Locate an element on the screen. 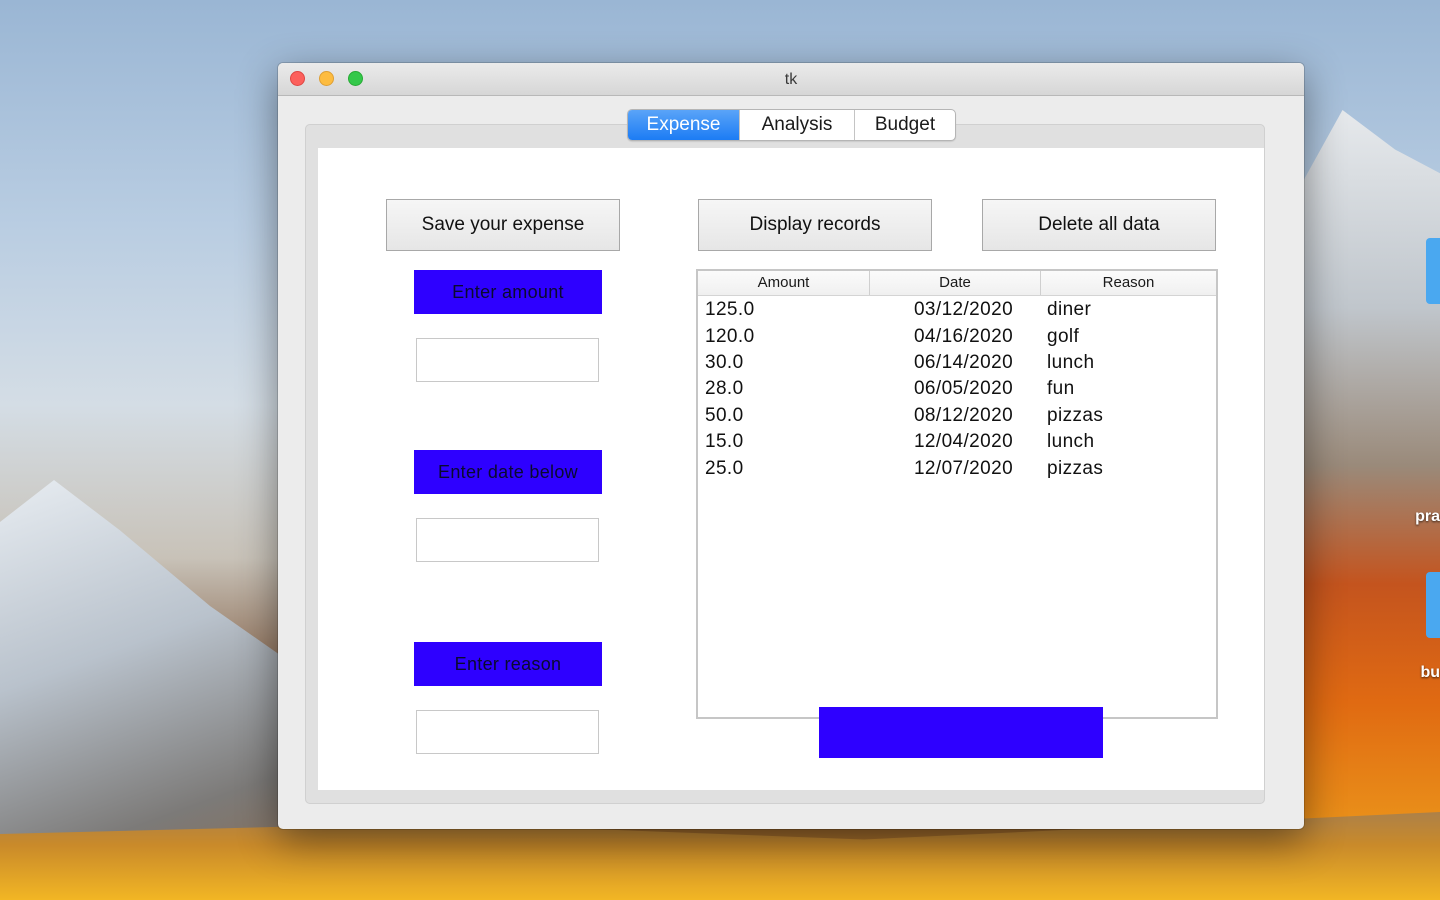  desktop-file-label: pra is located at coordinates (1427, 517).